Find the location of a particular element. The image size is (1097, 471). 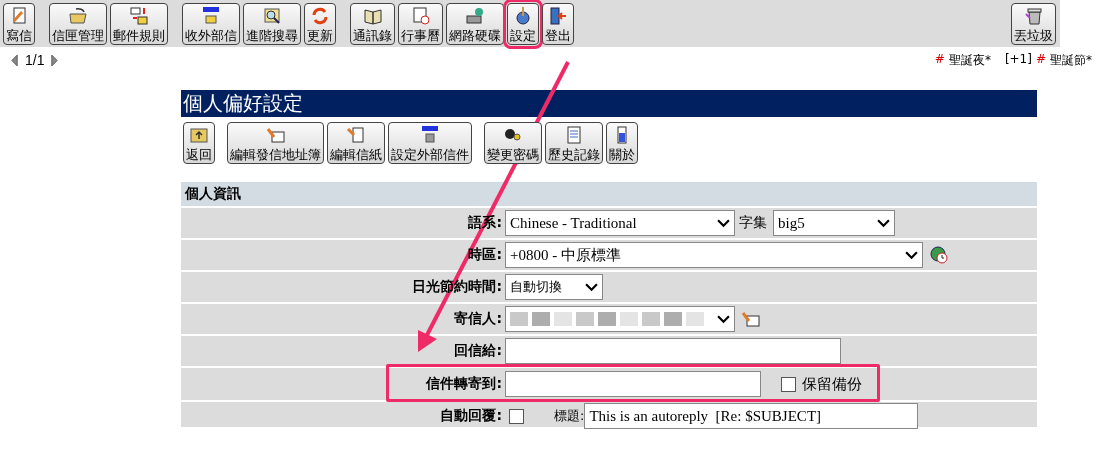

holiday-name: 聖誕夜* is located at coordinates (969, 60).